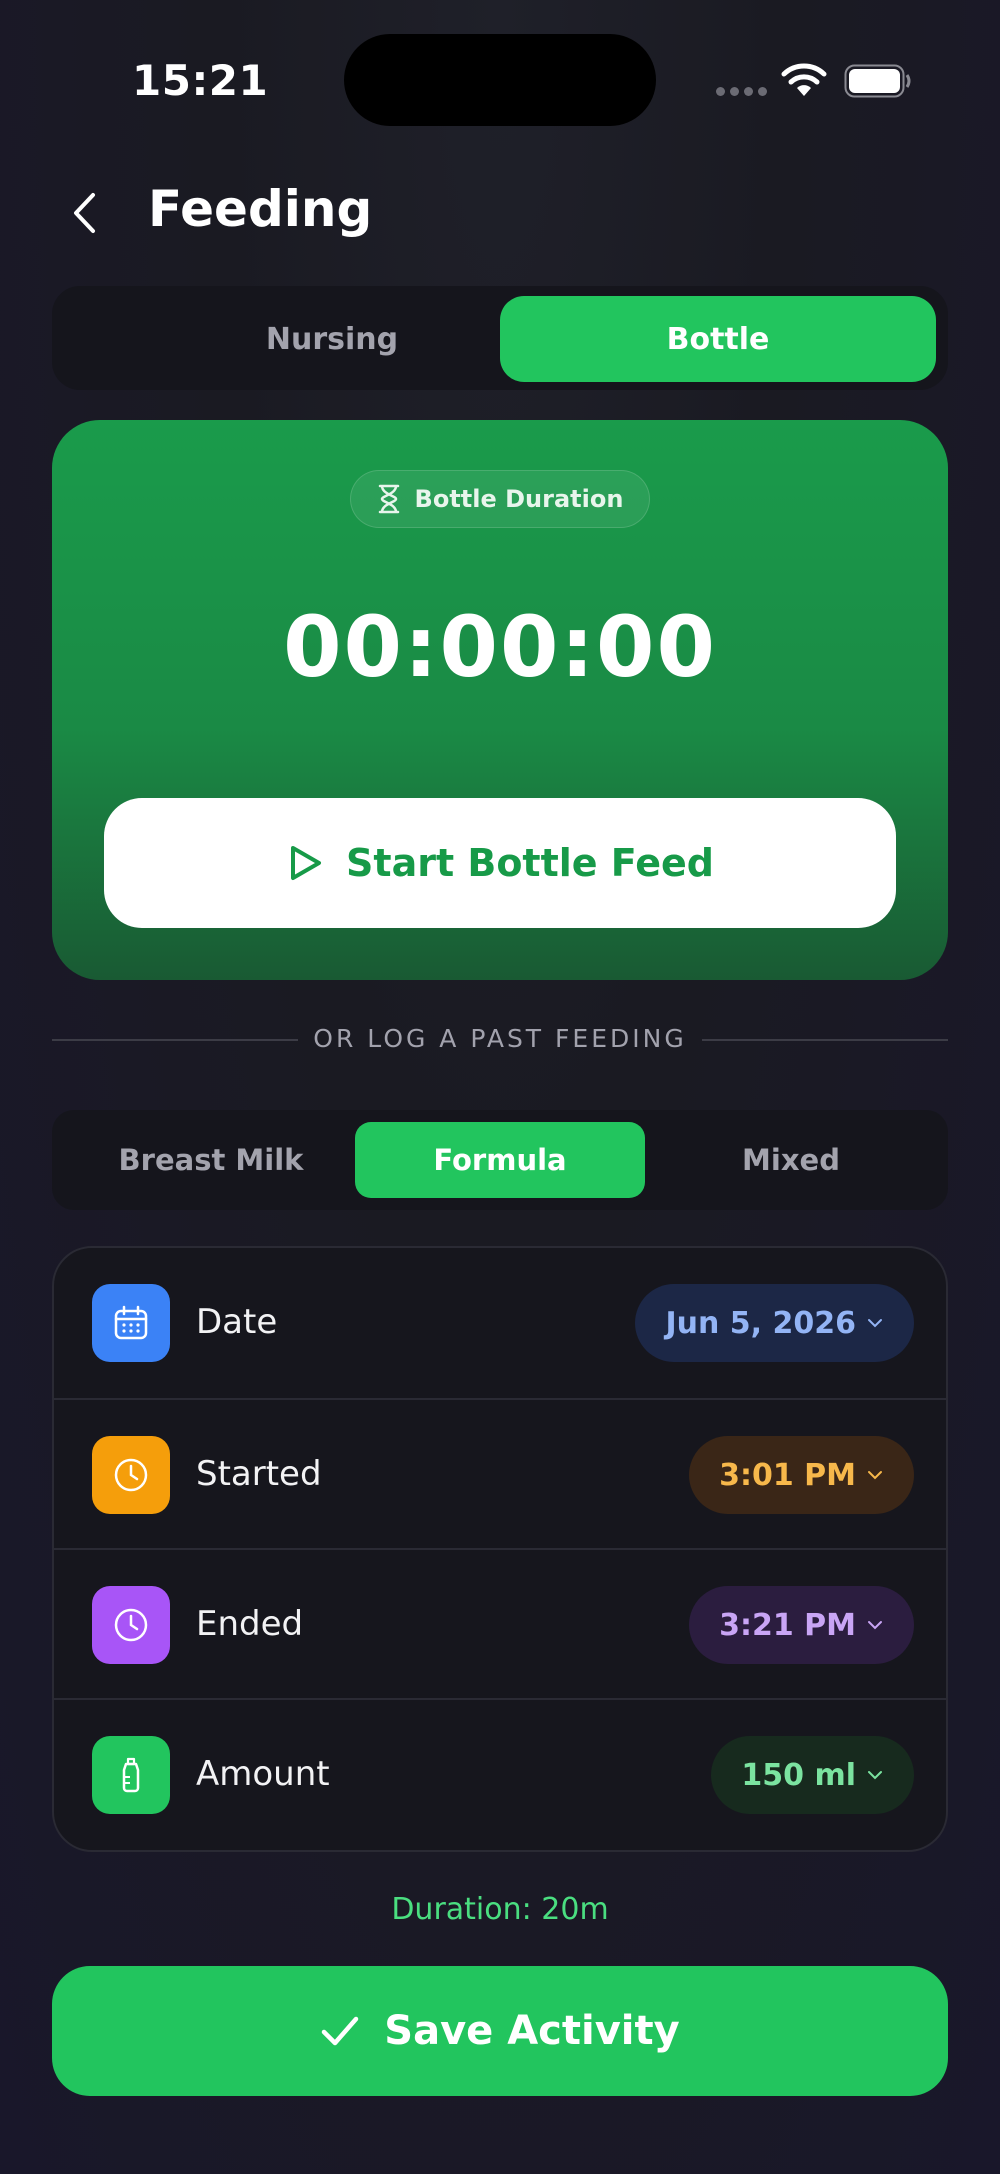 This screenshot has height=2174, width=1000. What do you see at coordinates (500, 80) in the screenshot?
I see `dynamic-island` at bounding box center [500, 80].